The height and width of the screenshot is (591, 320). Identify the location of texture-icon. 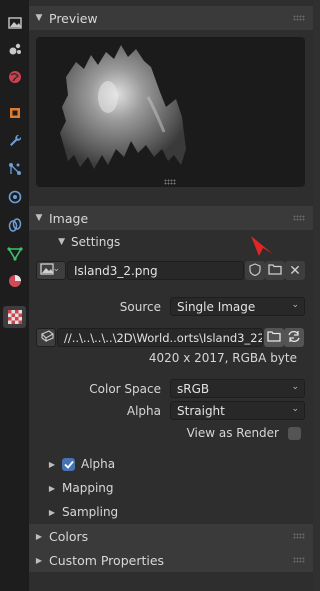
(15, 317).